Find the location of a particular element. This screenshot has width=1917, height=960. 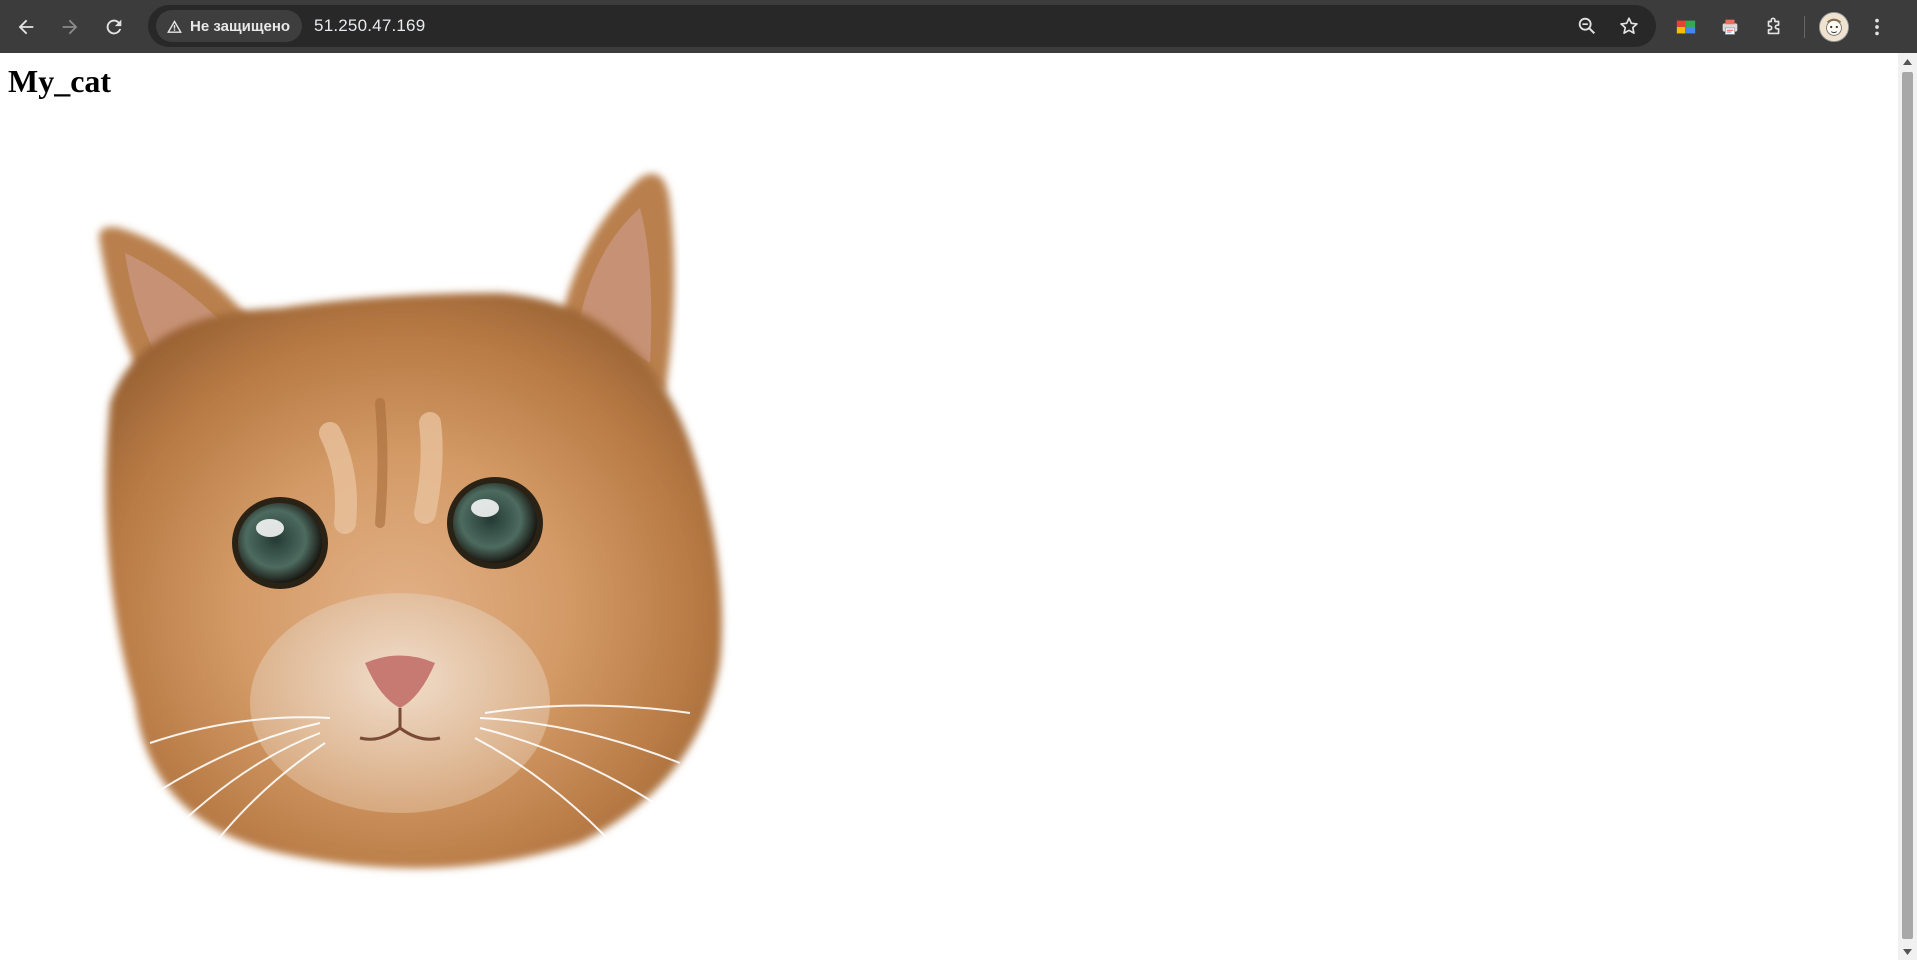

palette-extension-button is located at coordinates (1686, 27).